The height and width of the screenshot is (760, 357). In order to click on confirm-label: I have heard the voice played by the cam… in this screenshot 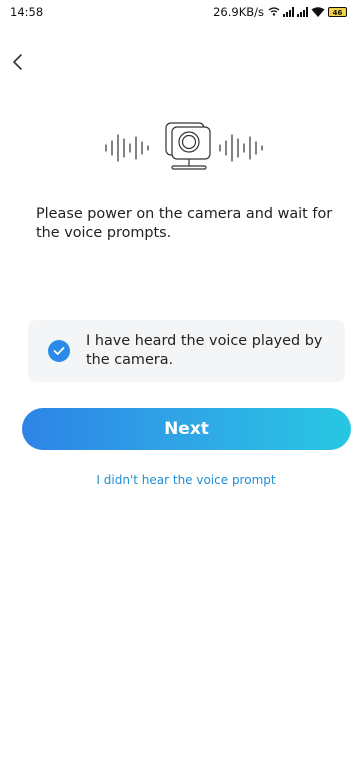, I will do `click(204, 350)`.